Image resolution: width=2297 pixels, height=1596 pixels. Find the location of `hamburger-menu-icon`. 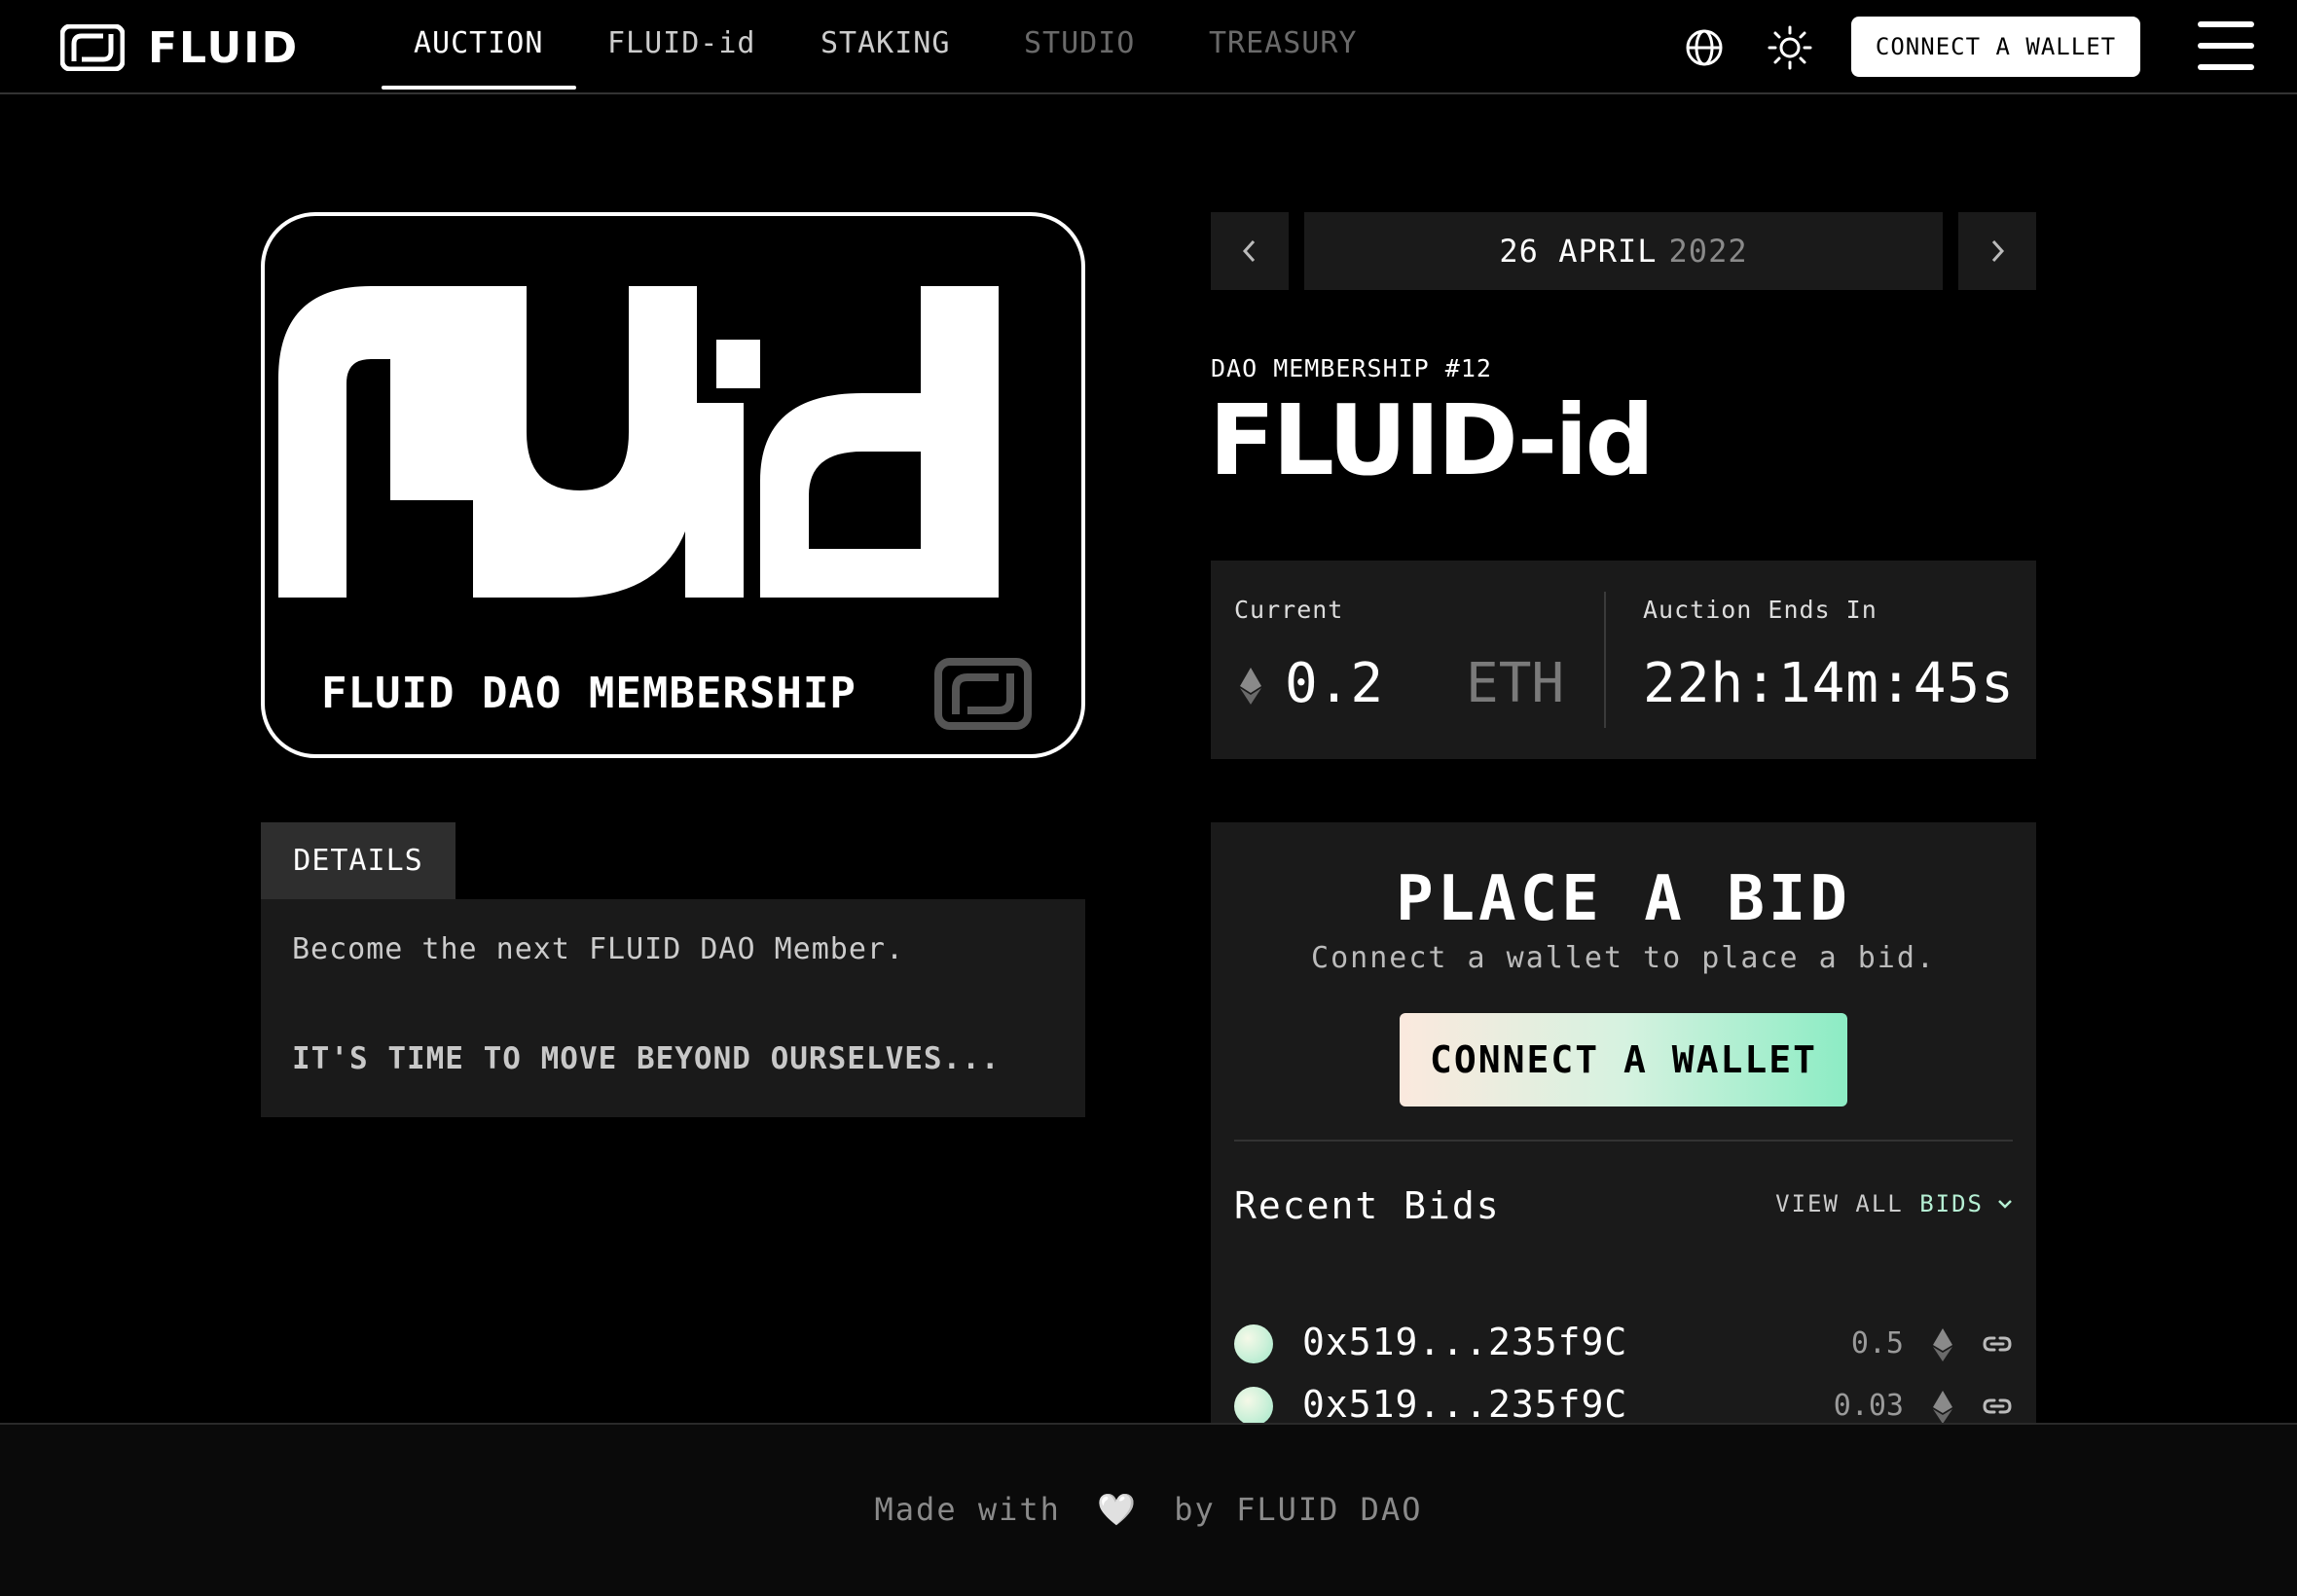

hamburger-menu-icon is located at coordinates (2226, 24).